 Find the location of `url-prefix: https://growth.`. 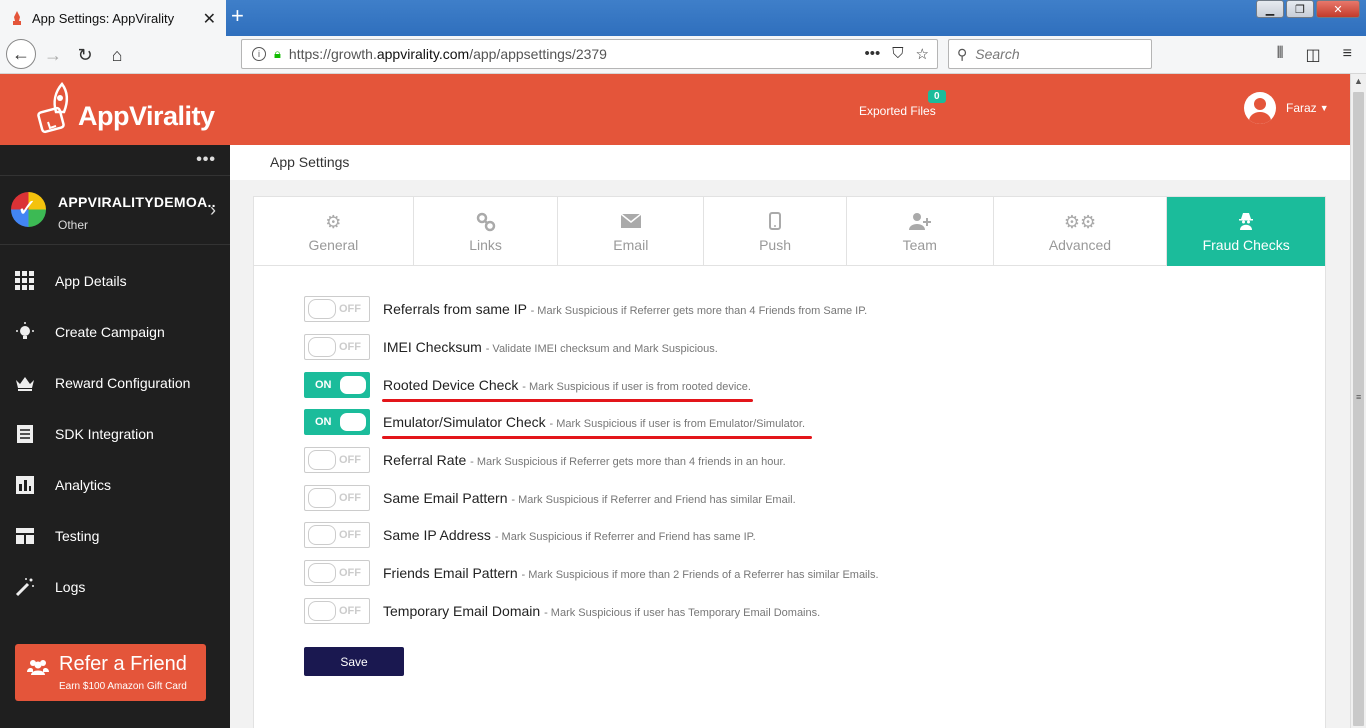

url-prefix: https://growth. is located at coordinates (332, 54).